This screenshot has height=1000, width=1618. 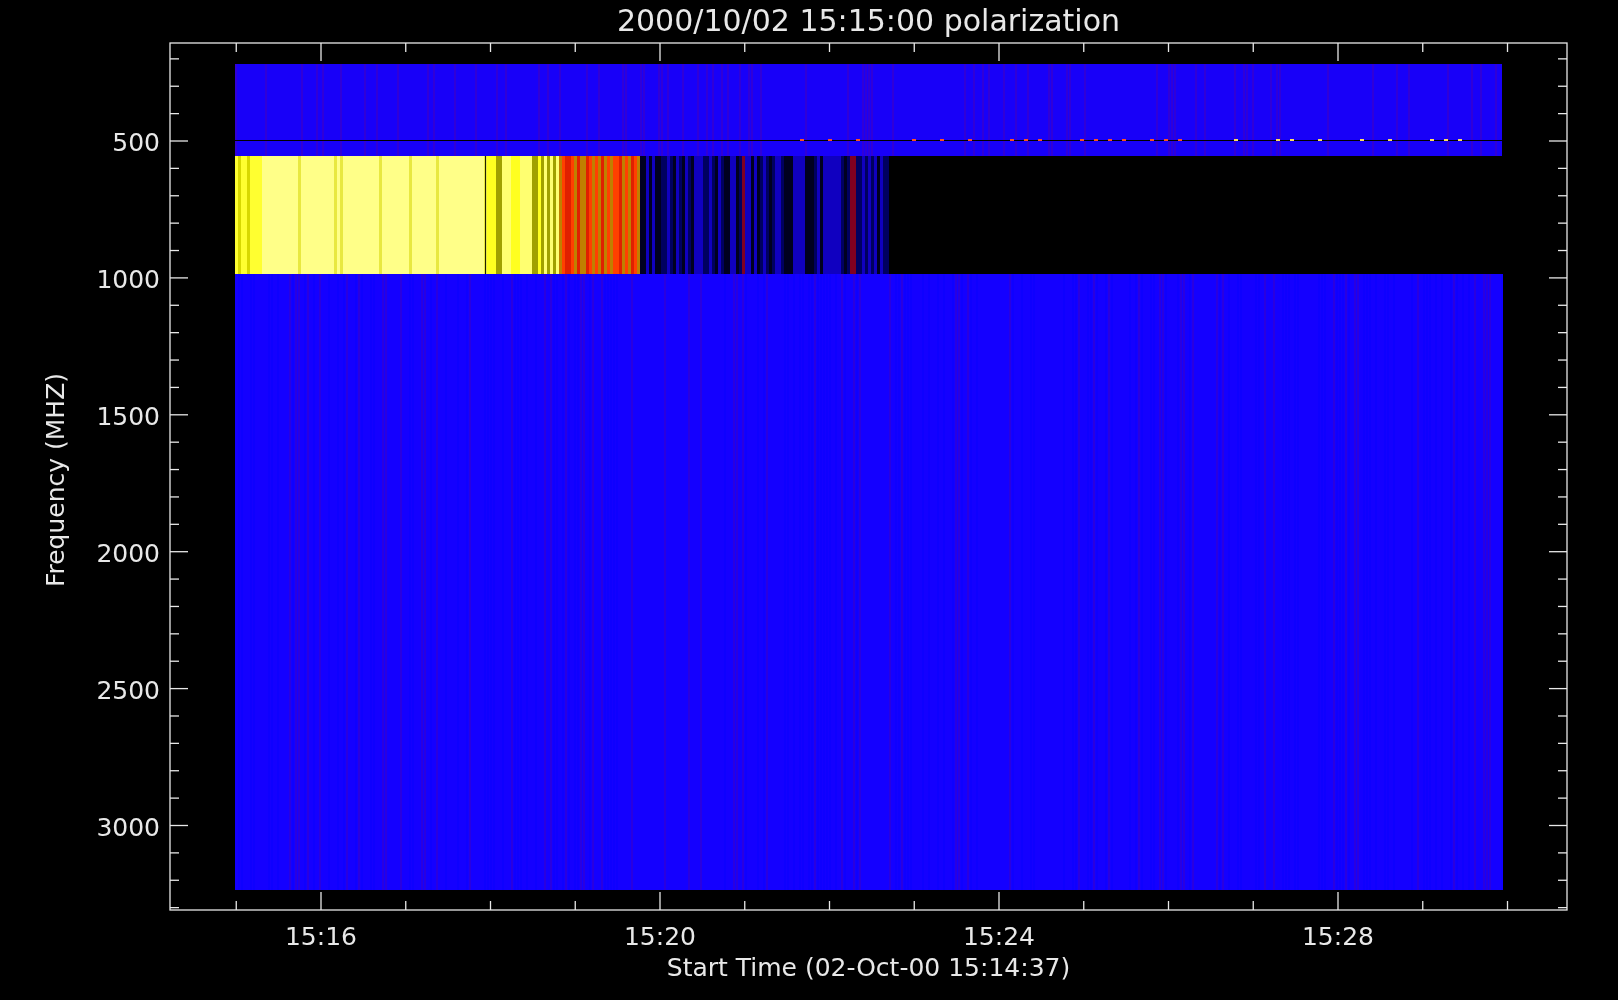 What do you see at coordinates (999, 936) in the screenshot?
I see `x-tick-label: 15:24` at bounding box center [999, 936].